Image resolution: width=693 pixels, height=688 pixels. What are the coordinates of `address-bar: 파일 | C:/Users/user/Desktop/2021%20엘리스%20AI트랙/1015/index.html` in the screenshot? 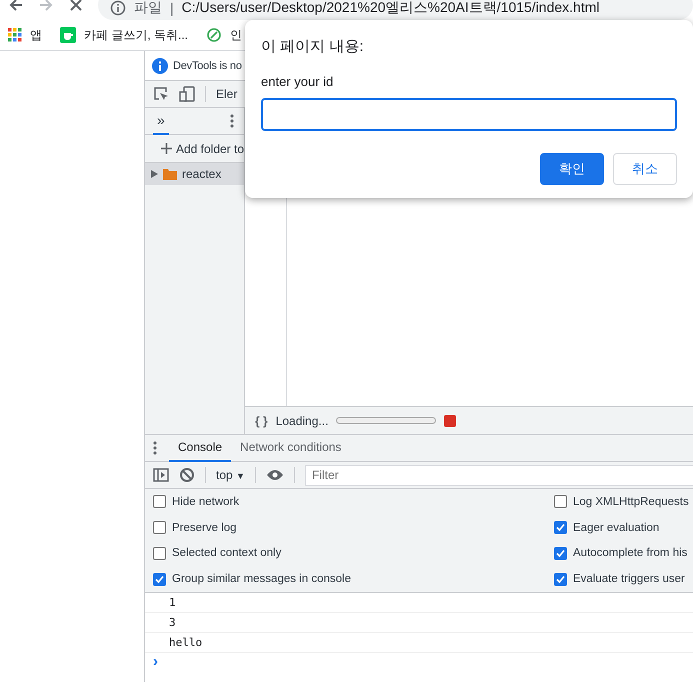 It's located at (395, 10).